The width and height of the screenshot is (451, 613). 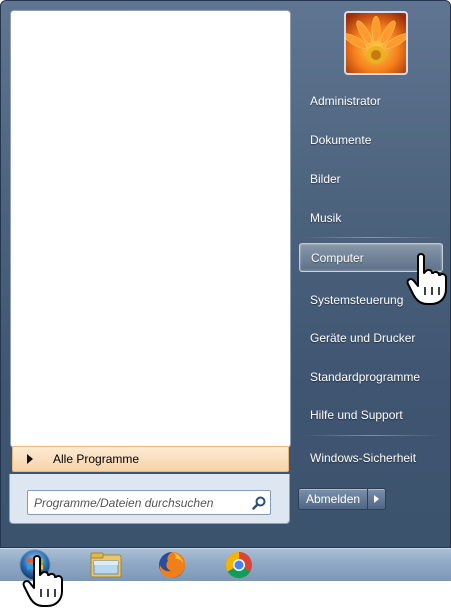 I want to click on menu-item-administrator: Administrator, so click(x=371, y=100).